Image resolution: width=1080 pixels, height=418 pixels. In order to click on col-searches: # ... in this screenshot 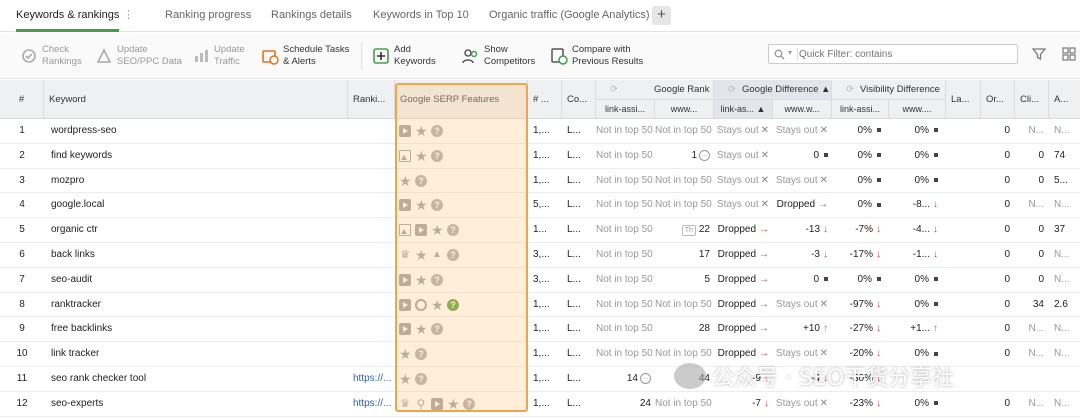, I will do `click(545, 99)`.